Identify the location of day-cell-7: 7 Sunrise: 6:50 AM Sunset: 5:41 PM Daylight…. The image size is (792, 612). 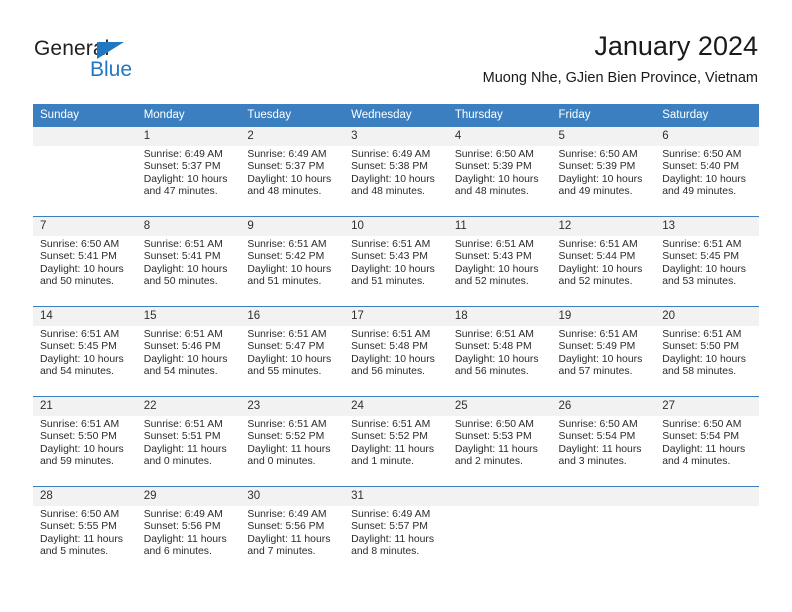
(85, 261).